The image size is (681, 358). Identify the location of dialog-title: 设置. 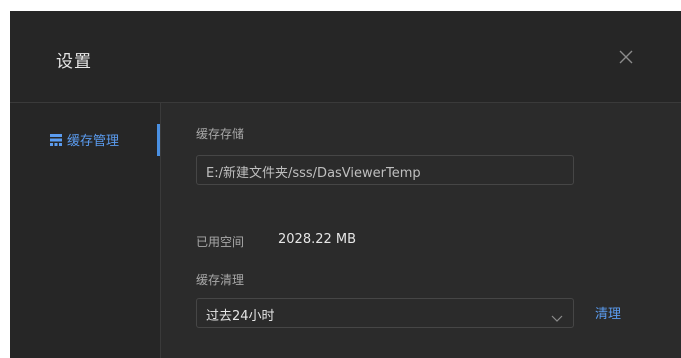
(74, 62).